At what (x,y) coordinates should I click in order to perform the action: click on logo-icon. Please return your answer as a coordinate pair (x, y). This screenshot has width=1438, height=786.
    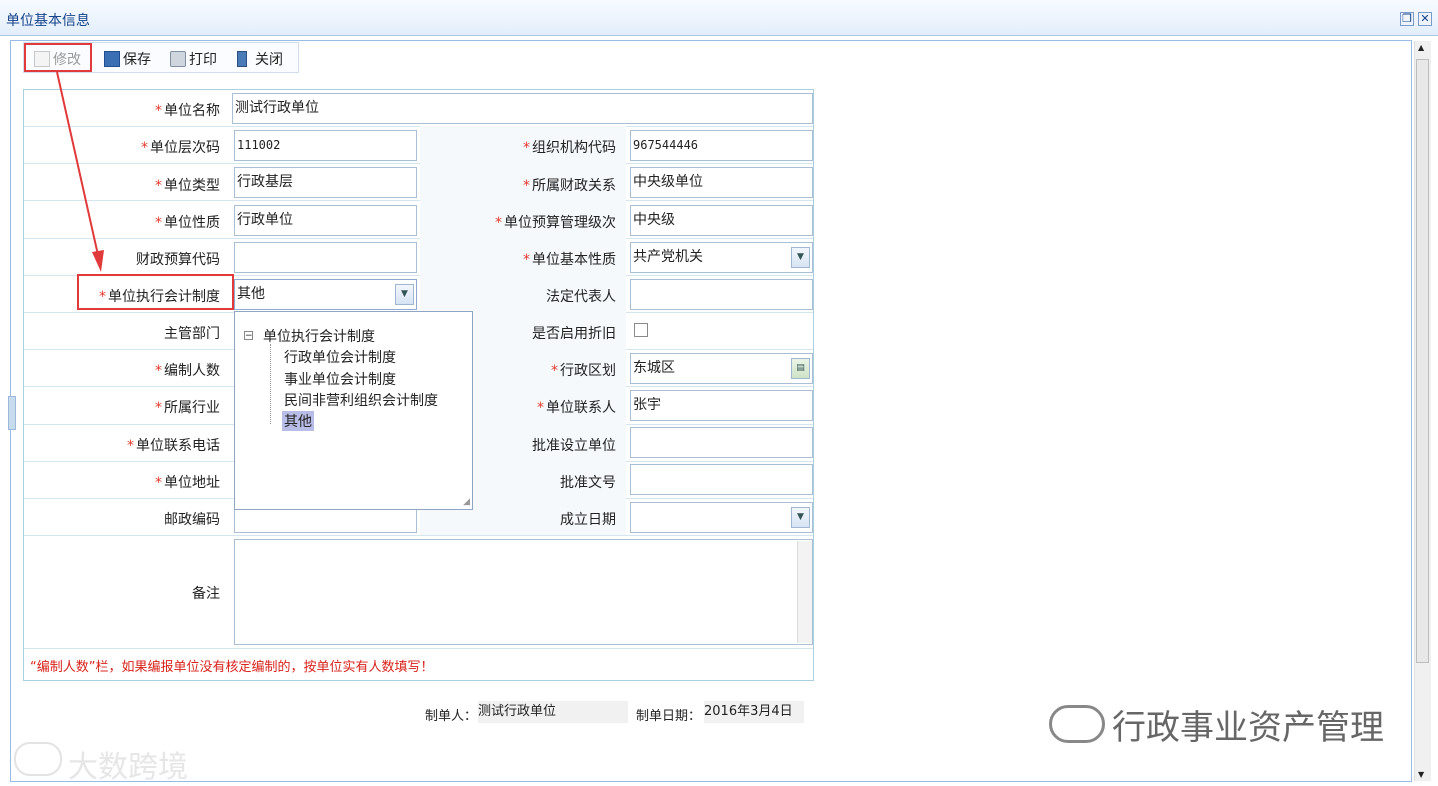
    Looking at the image, I should click on (38, 759).